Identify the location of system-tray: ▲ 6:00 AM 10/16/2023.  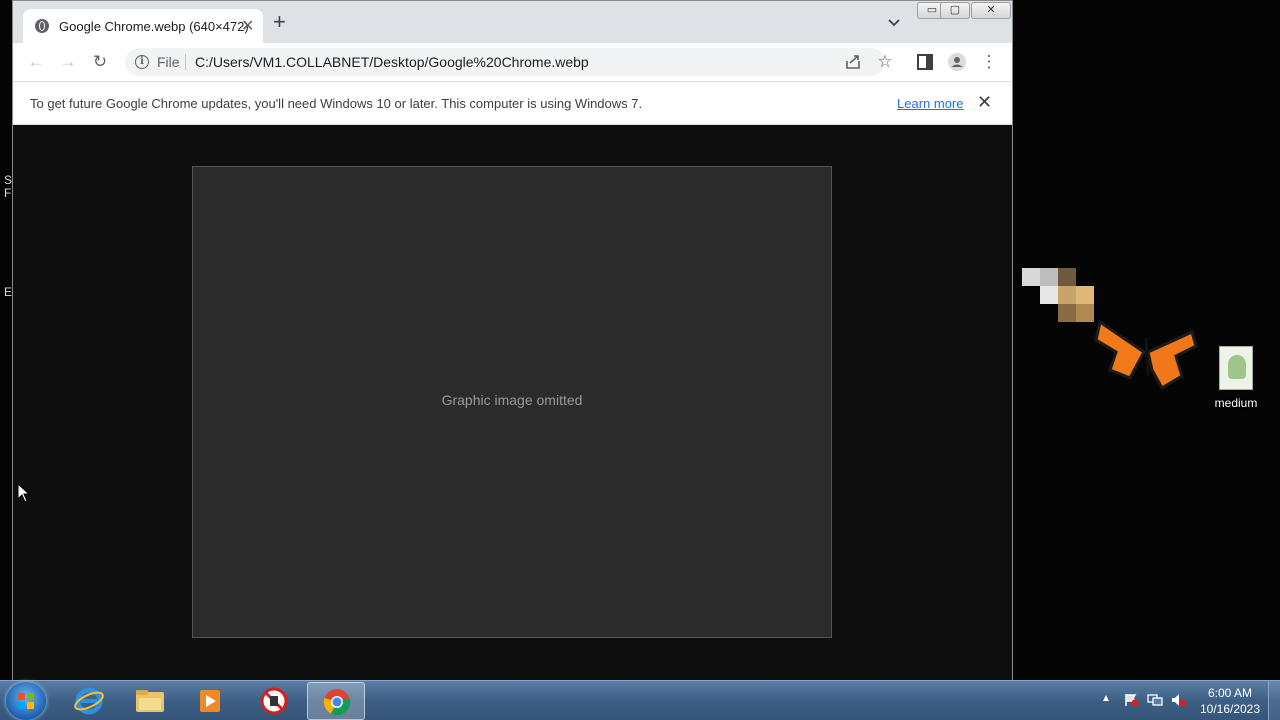
(1187, 700).